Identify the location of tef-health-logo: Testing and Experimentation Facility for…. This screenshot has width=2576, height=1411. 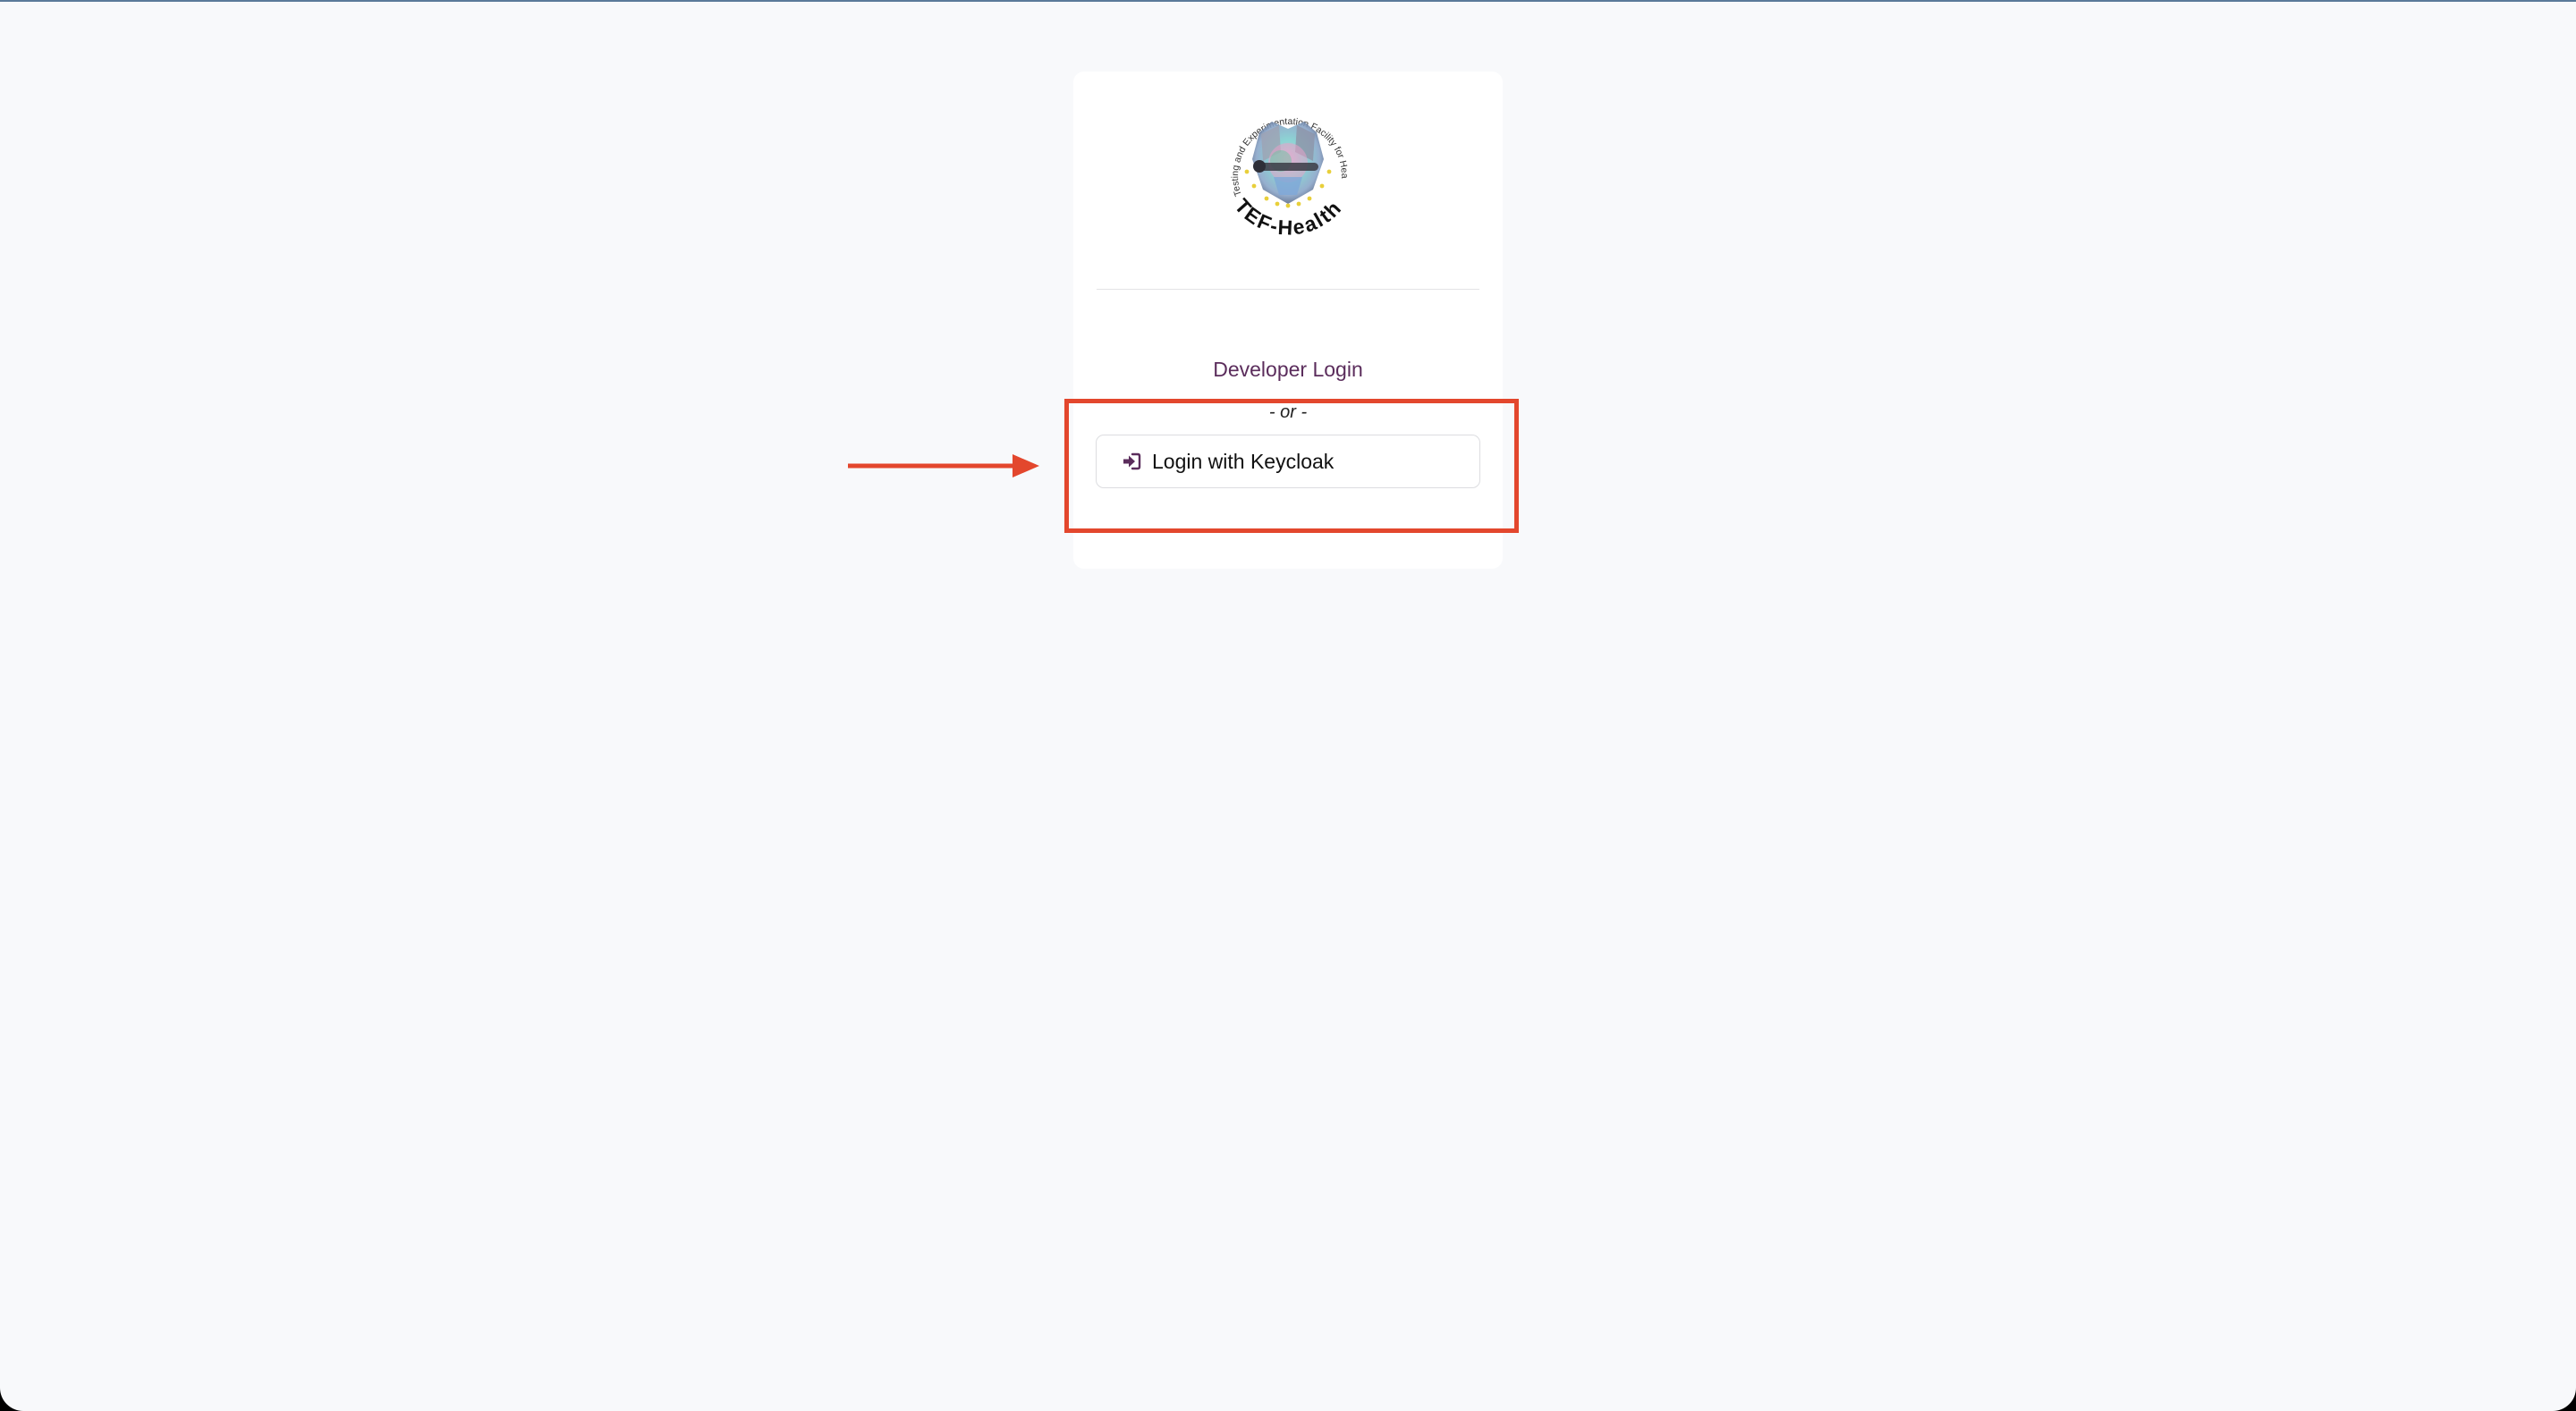
(1279, 165).